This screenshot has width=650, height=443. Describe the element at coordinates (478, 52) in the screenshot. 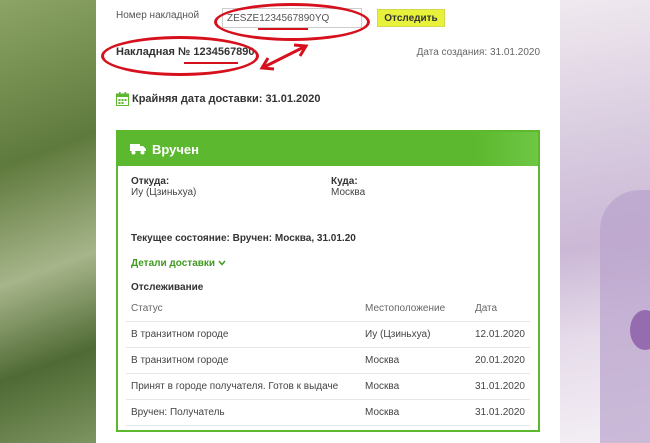

I see `created-date: Дата создания: 31.01.2020` at that location.